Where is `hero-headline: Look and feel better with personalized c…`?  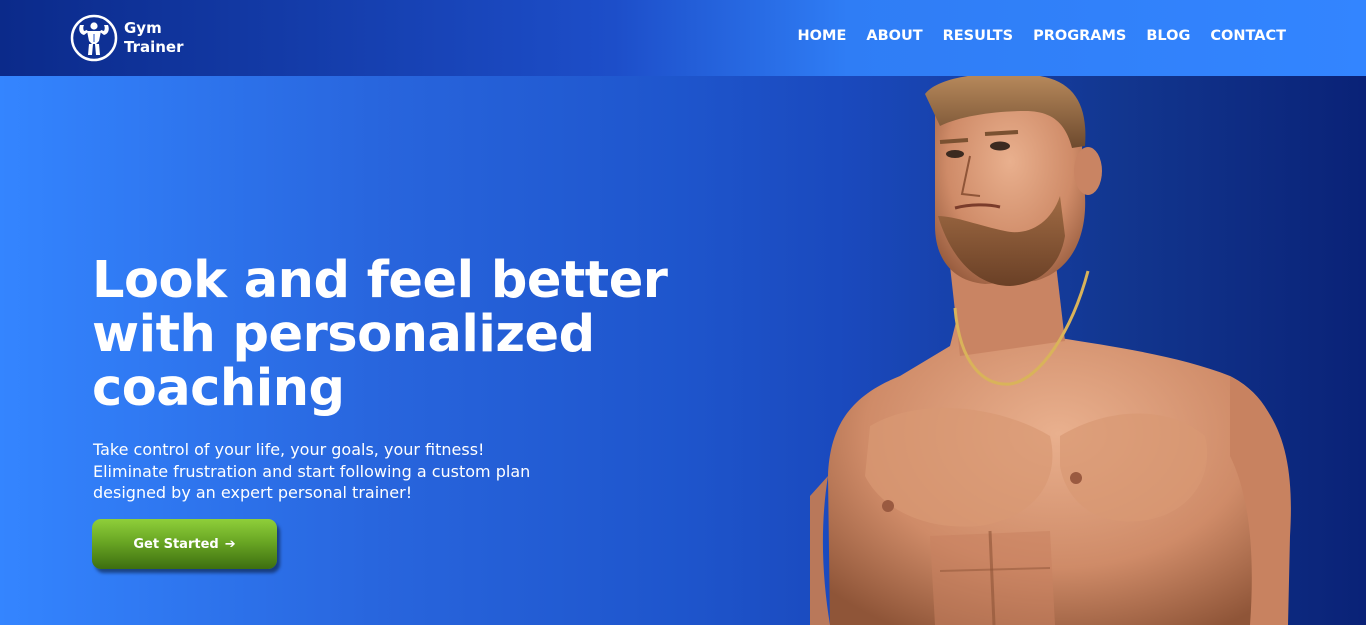
hero-headline: Look and feel better with personalized c… is located at coordinates (392, 335).